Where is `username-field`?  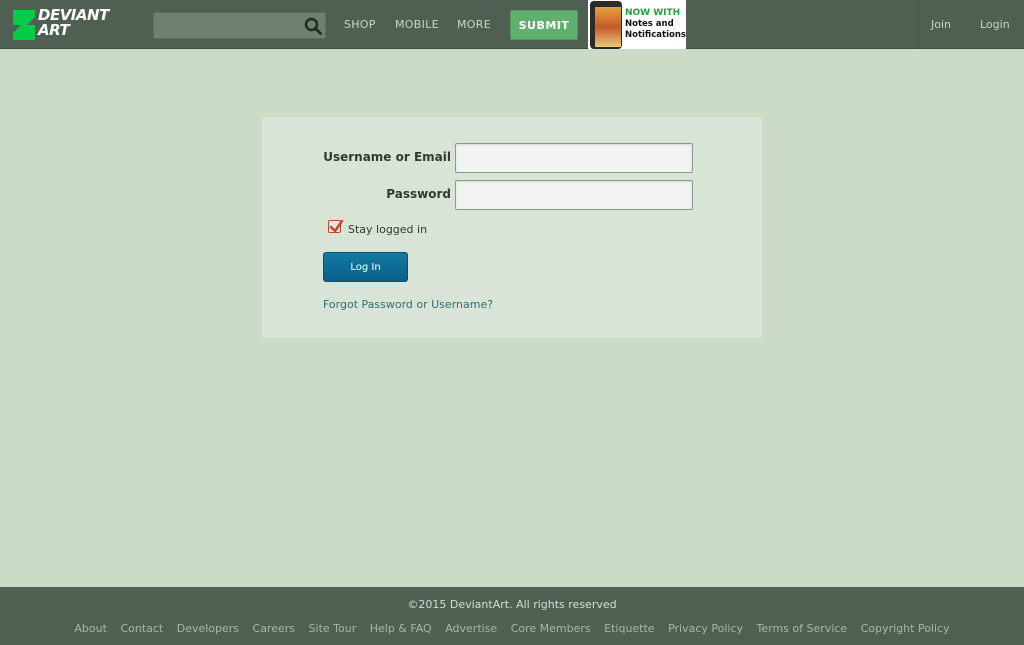
username-field is located at coordinates (574, 158).